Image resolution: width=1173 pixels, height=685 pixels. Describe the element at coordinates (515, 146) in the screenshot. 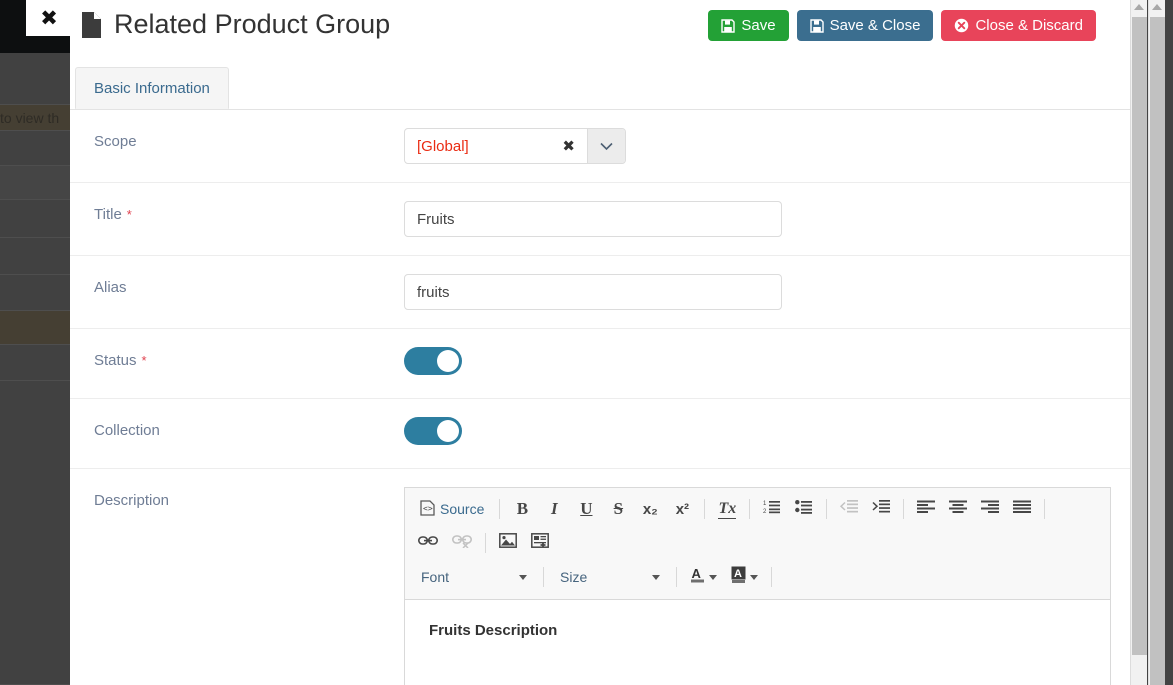

I see `scope-select: [Global] ✖` at that location.